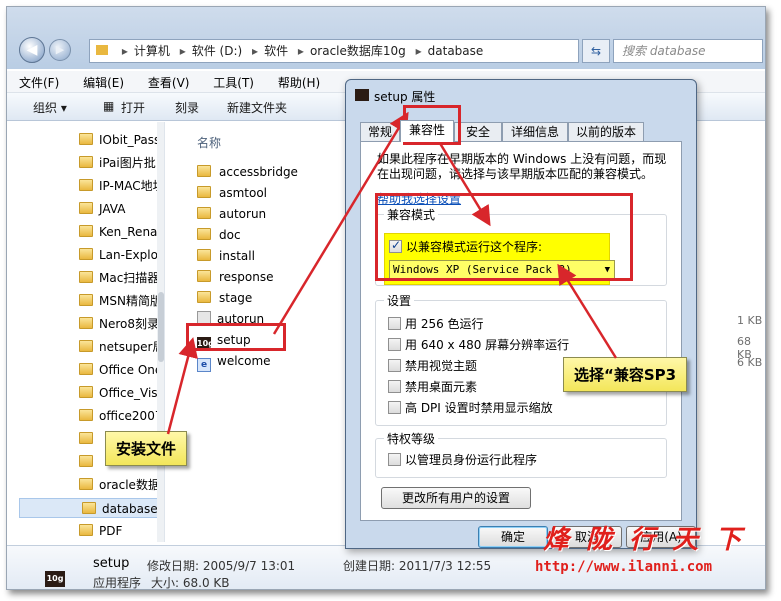  I want to click on list-item: accessbridge, so click(247, 172).